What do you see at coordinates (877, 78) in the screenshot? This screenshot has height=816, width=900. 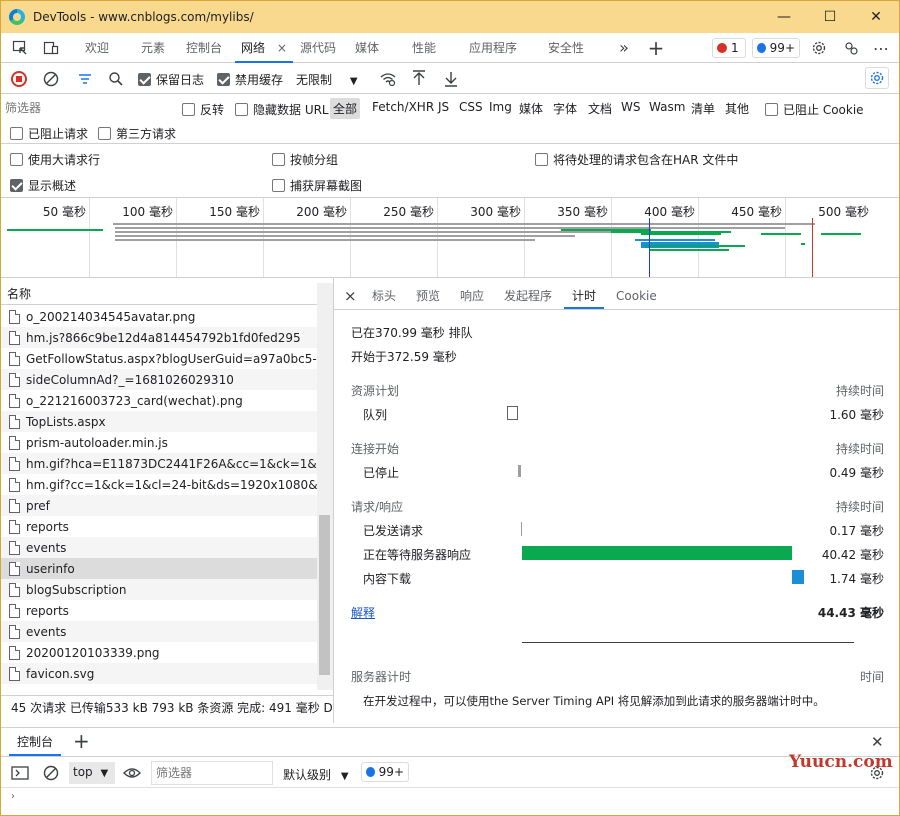 I see `network-settings-icon` at bounding box center [877, 78].